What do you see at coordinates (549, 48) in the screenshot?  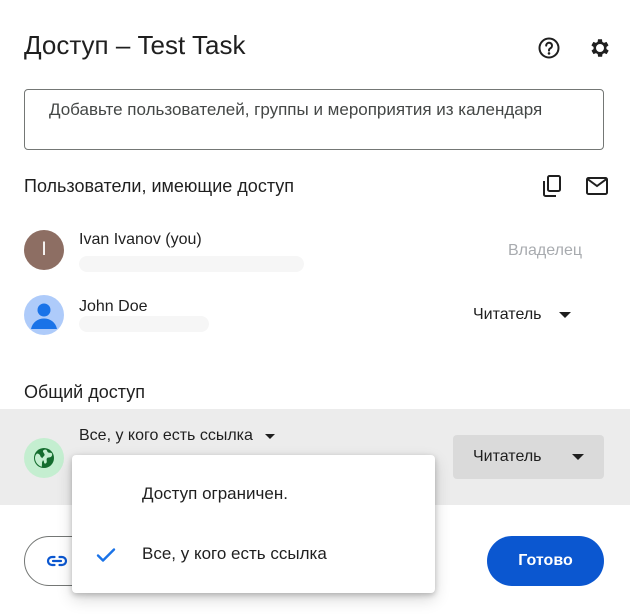 I see `help-icon` at bounding box center [549, 48].